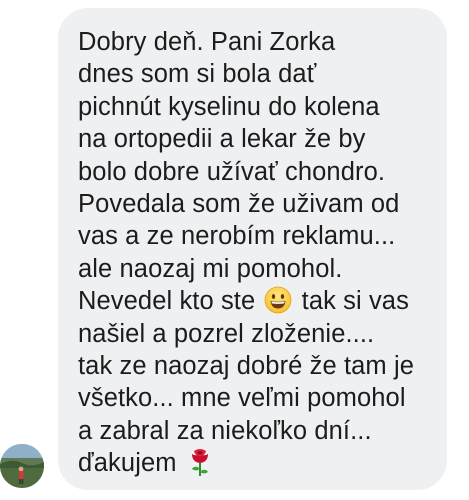 This screenshot has width=469, height=500. What do you see at coordinates (242, 398) in the screenshot?
I see `message-line-12: všetko... mne veľmi pomohol` at bounding box center [242, 398].